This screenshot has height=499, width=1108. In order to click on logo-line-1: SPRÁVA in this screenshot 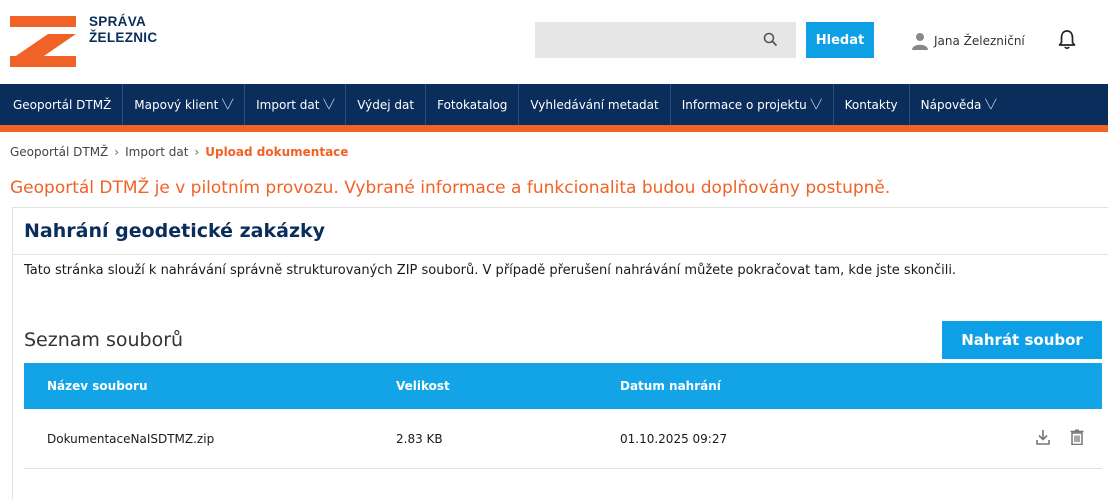, I will do `click(118, 21)`.